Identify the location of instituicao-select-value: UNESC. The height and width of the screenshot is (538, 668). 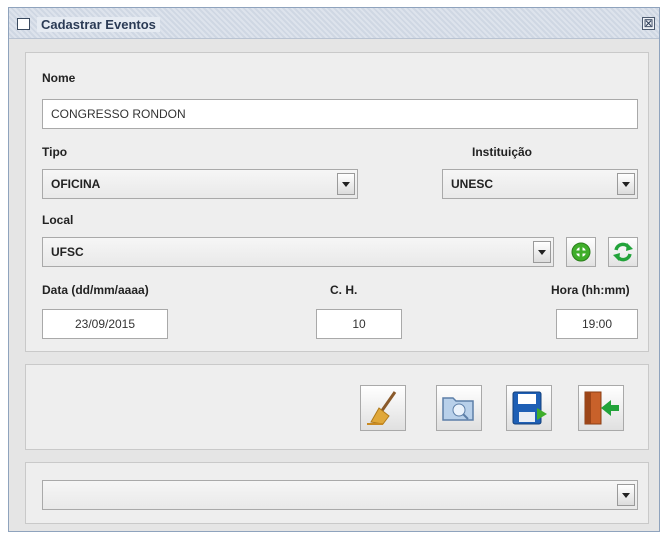
(472, 184).